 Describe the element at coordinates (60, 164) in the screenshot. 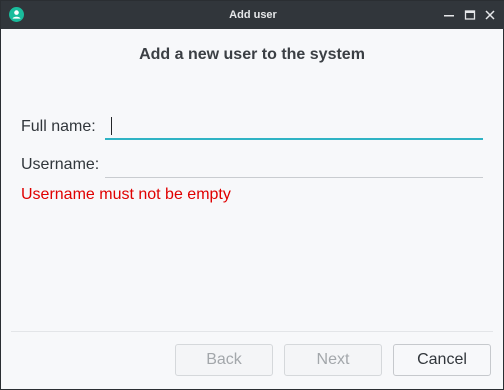

I see `username-label: Username:` at that location.